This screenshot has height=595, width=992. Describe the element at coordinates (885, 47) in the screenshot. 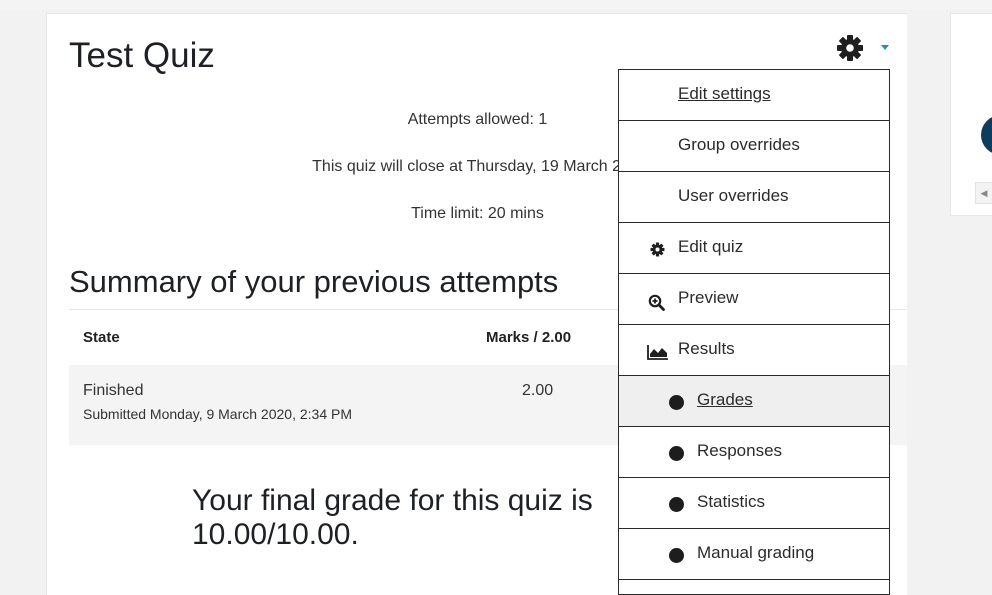

I see `chevron-down-icon` at that location.